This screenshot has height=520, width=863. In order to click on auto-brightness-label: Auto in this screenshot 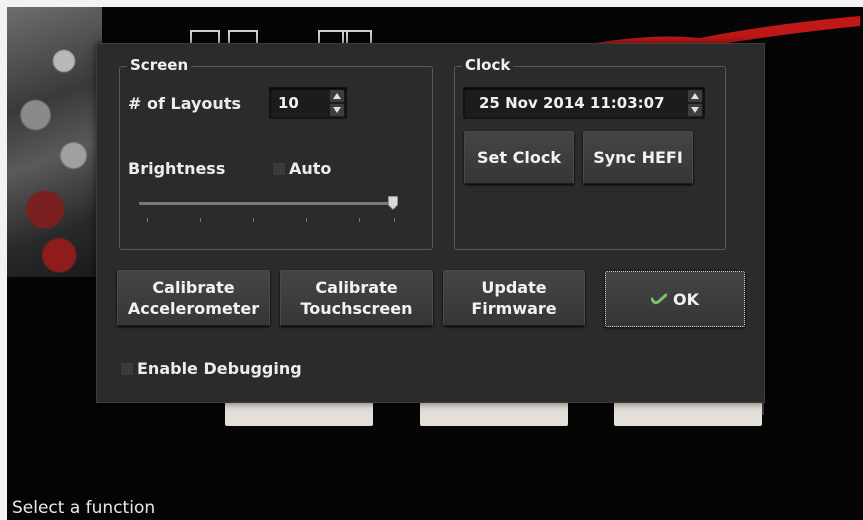, I will do `click(310, 168)`.